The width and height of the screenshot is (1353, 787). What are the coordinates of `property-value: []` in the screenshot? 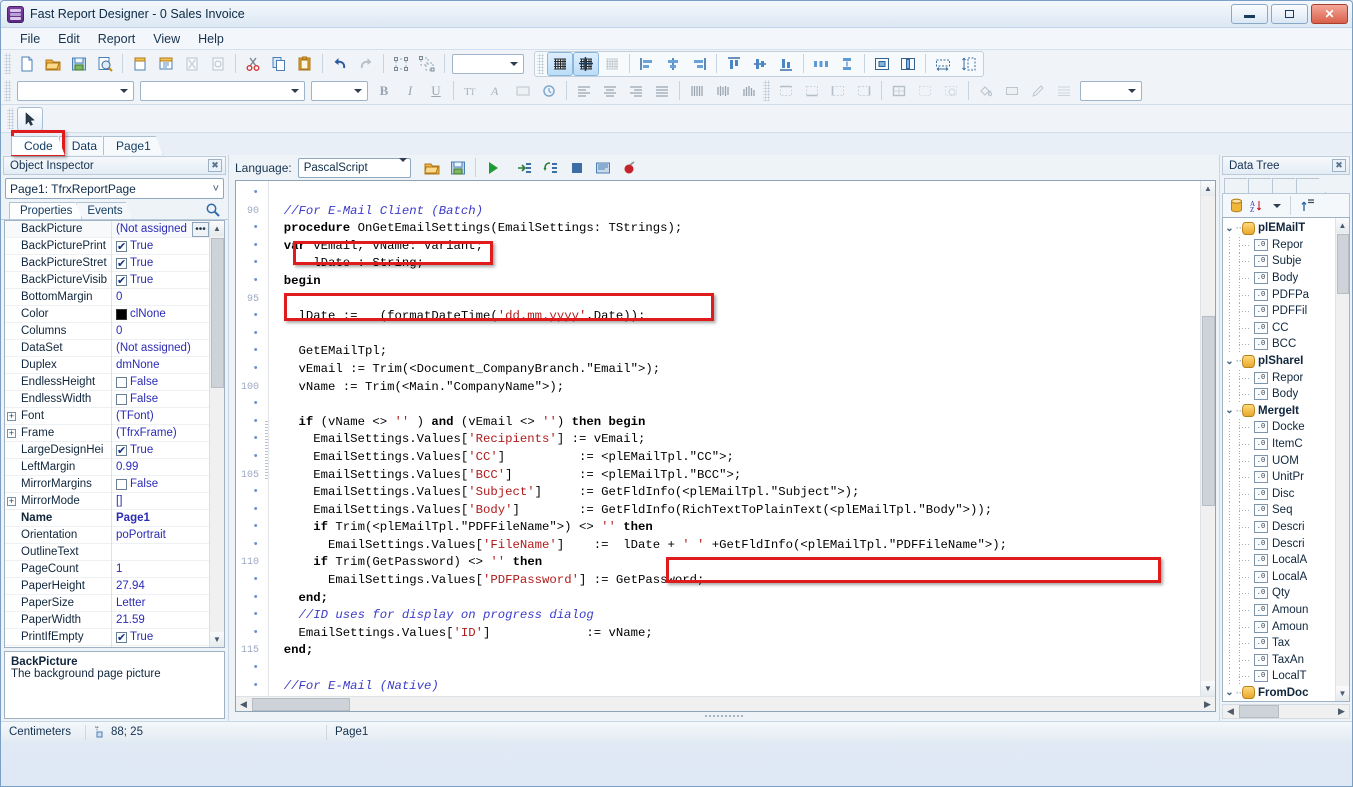 It's located at (160, 501).